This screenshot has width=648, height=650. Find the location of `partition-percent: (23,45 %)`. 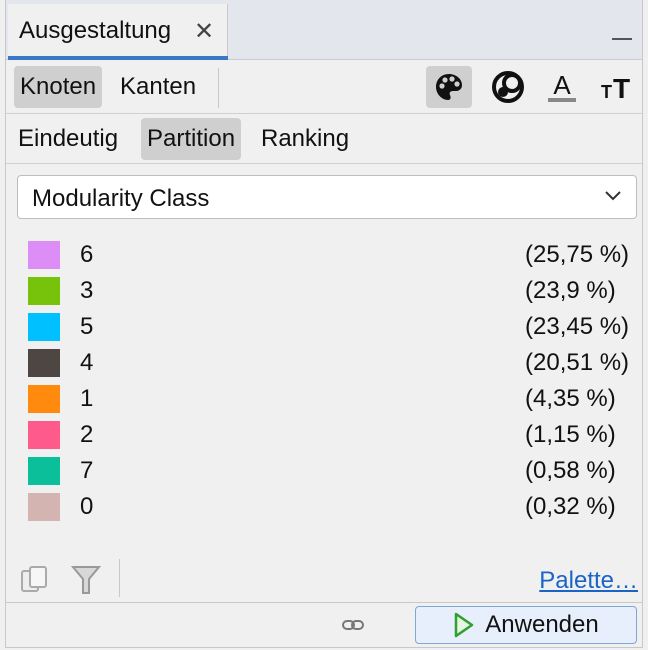

partition-percent: (23,45 %) is located at coordinates (577, 326).